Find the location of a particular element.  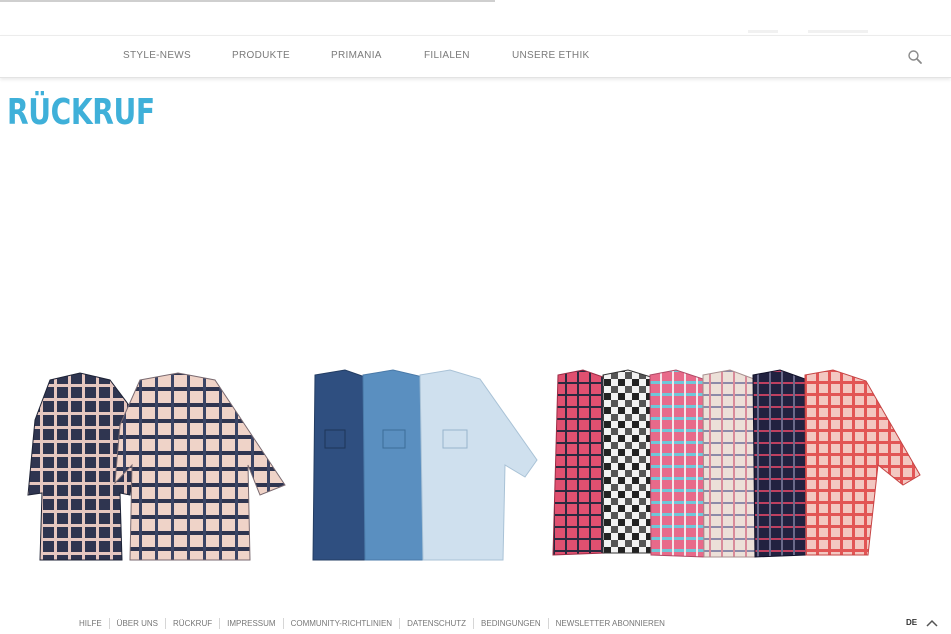

top-divider is located at coordinates (247, 1).